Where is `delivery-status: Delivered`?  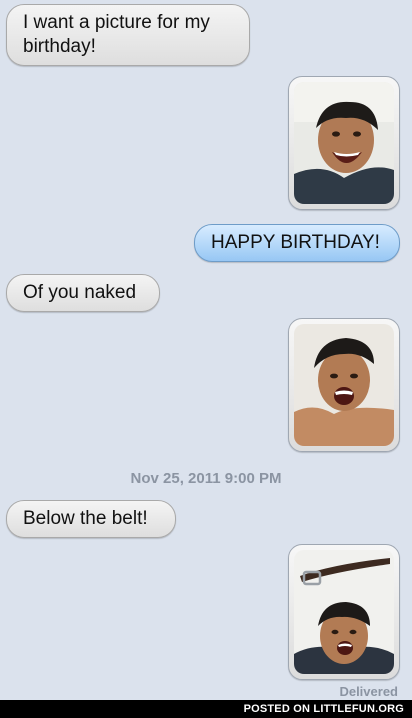
delivery-status: Delivered is located at coordinates (368, 691).